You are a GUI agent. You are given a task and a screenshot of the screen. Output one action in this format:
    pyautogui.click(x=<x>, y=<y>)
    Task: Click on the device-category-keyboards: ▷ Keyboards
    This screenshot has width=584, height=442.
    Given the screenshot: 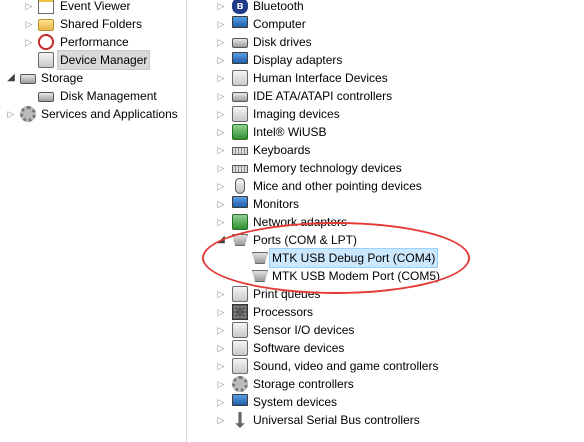 What is the action you would take?
    pyautogui.click(x=386, y=150)
    